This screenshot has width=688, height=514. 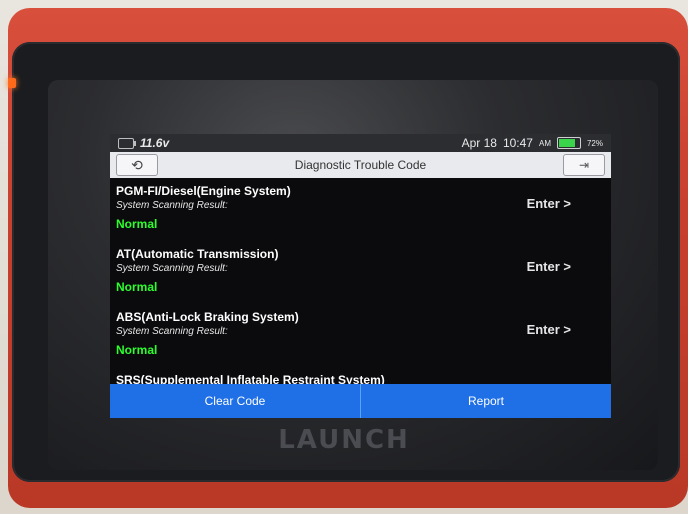 I want to click on status-ampm: AM, so click(x=544, y=143).